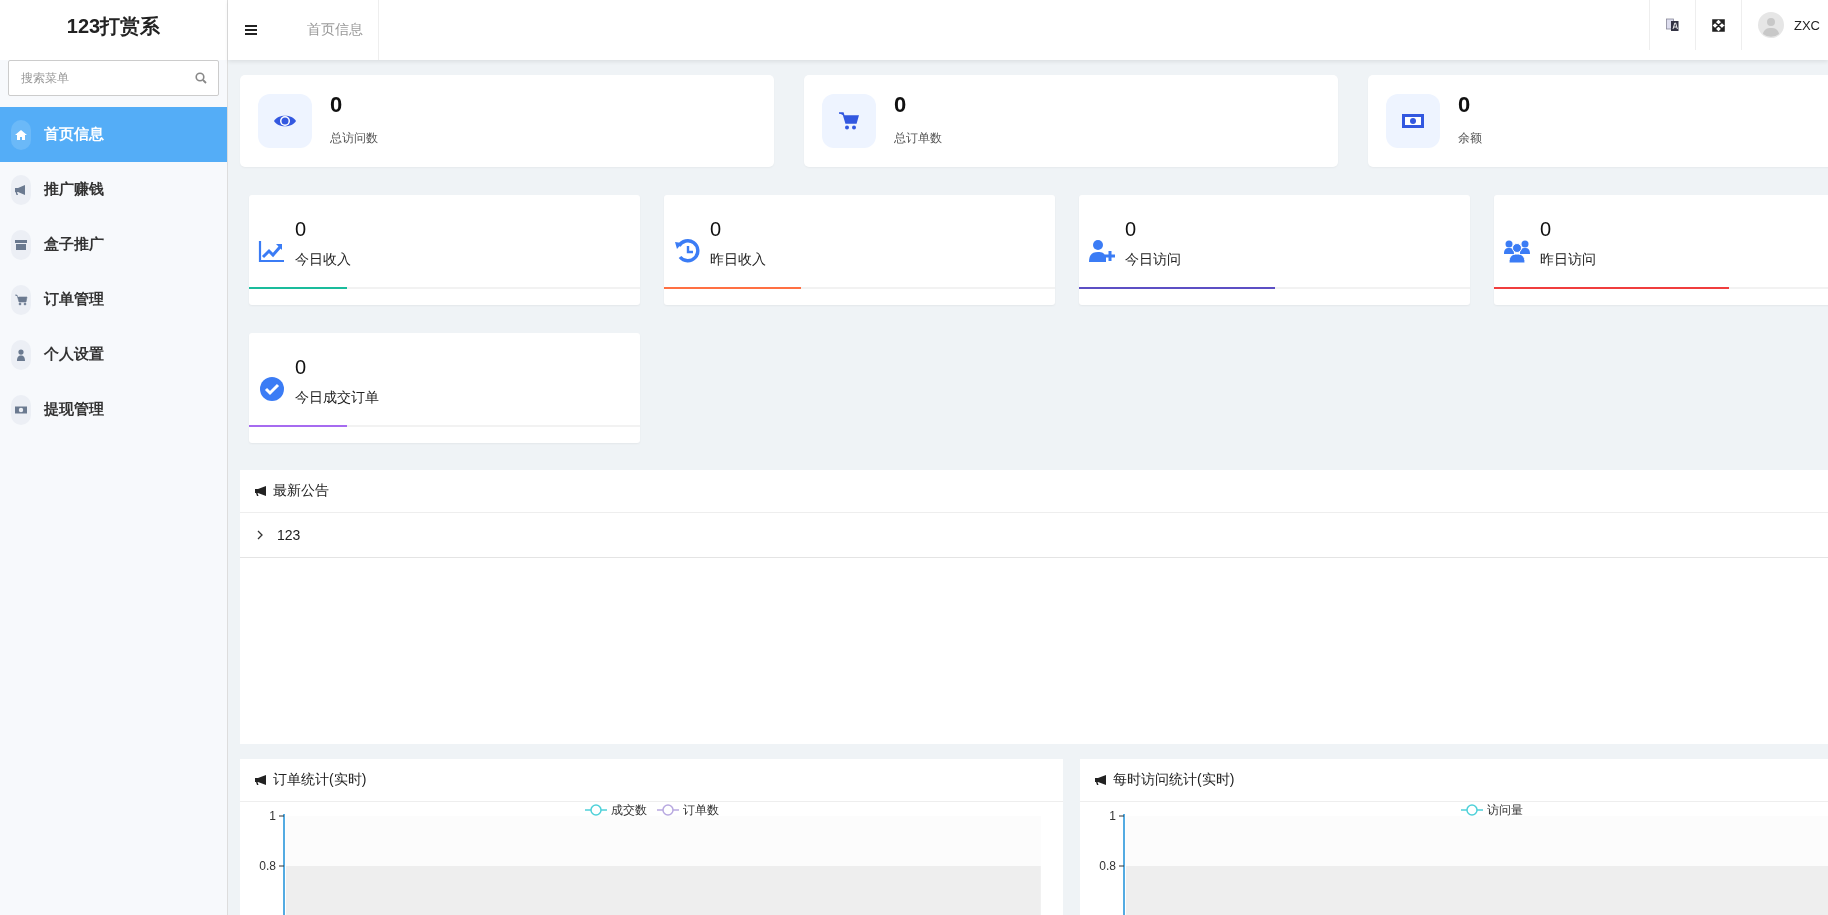 This screenshot has height=915, width=1828. I want to click on sidebar-item: 提现管理, so click(113, 409).